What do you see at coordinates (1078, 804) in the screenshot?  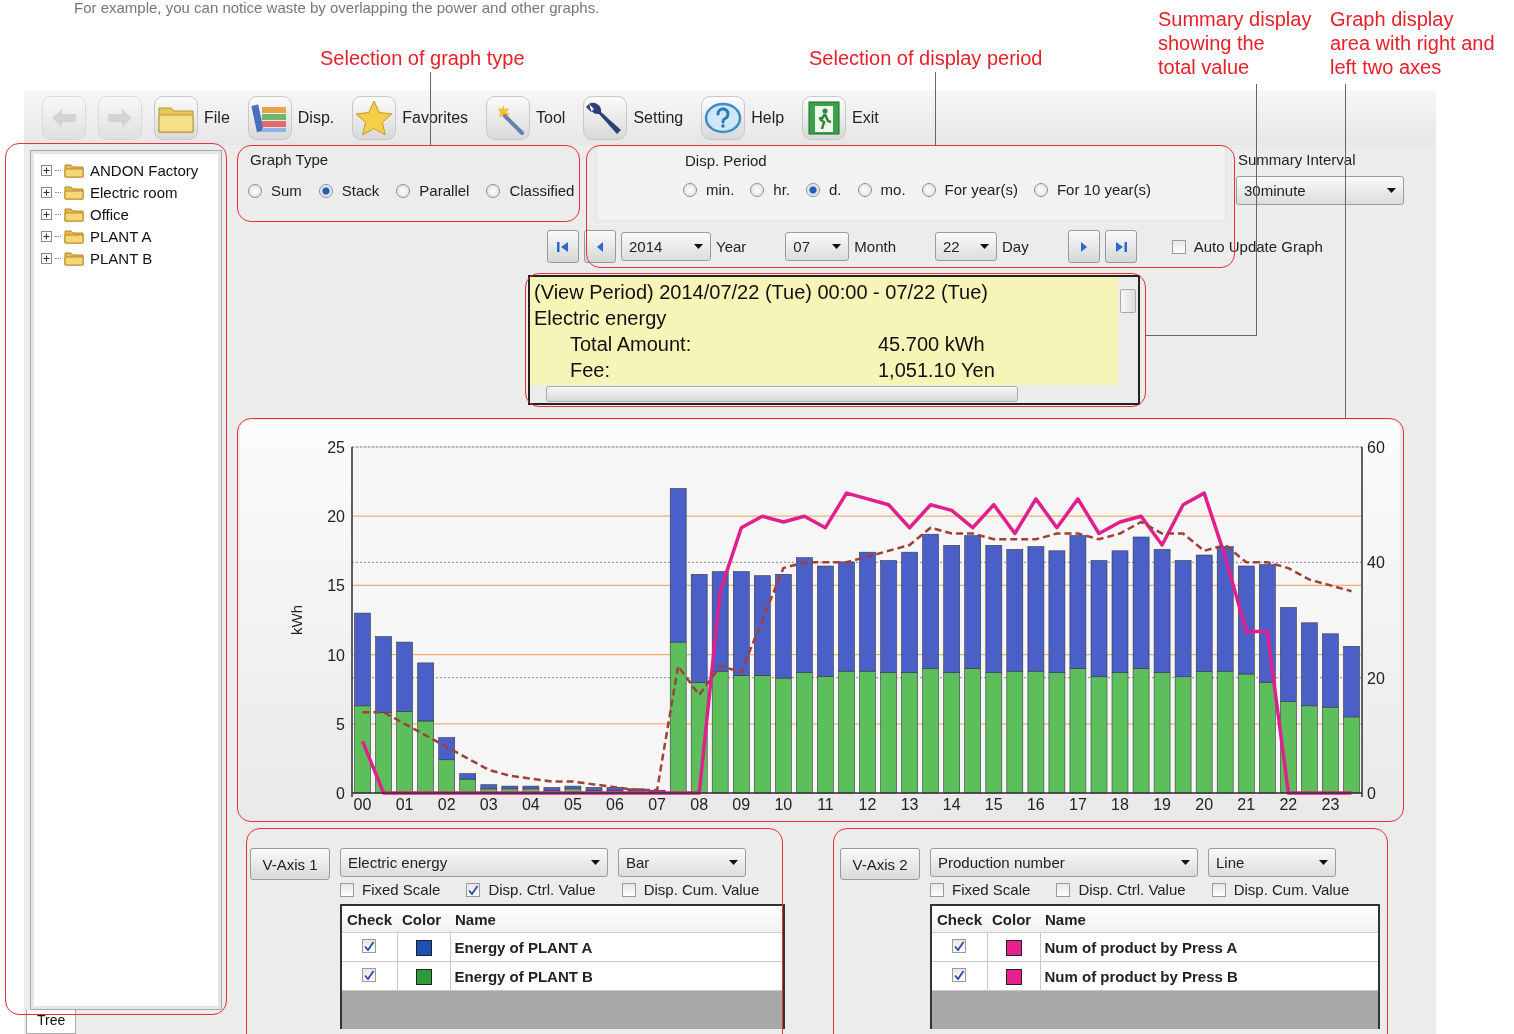 I see `axis-tick-label: 17` at bounding box center [1078, 804].